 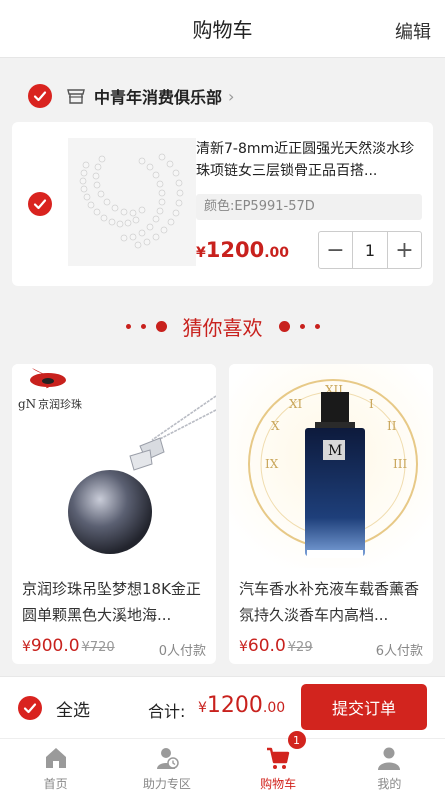 I want to click on recommend-paid-count: 0人付款, so click(x=182, y=651).